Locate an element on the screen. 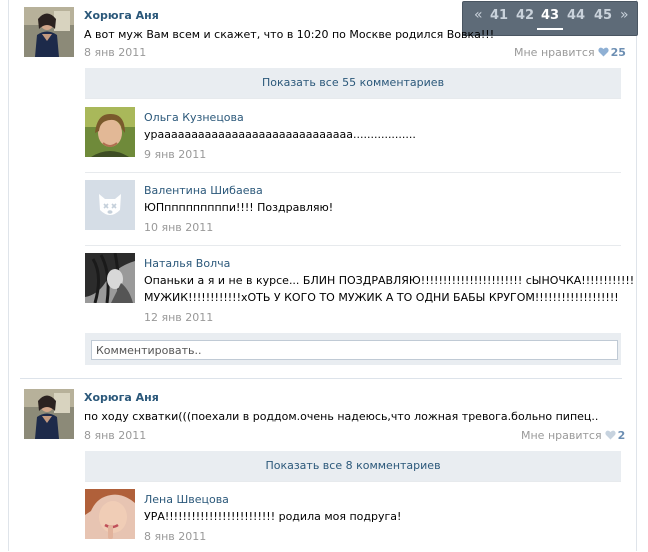  like-button: Мне нравится 2 is located at coordinates (573, 435).